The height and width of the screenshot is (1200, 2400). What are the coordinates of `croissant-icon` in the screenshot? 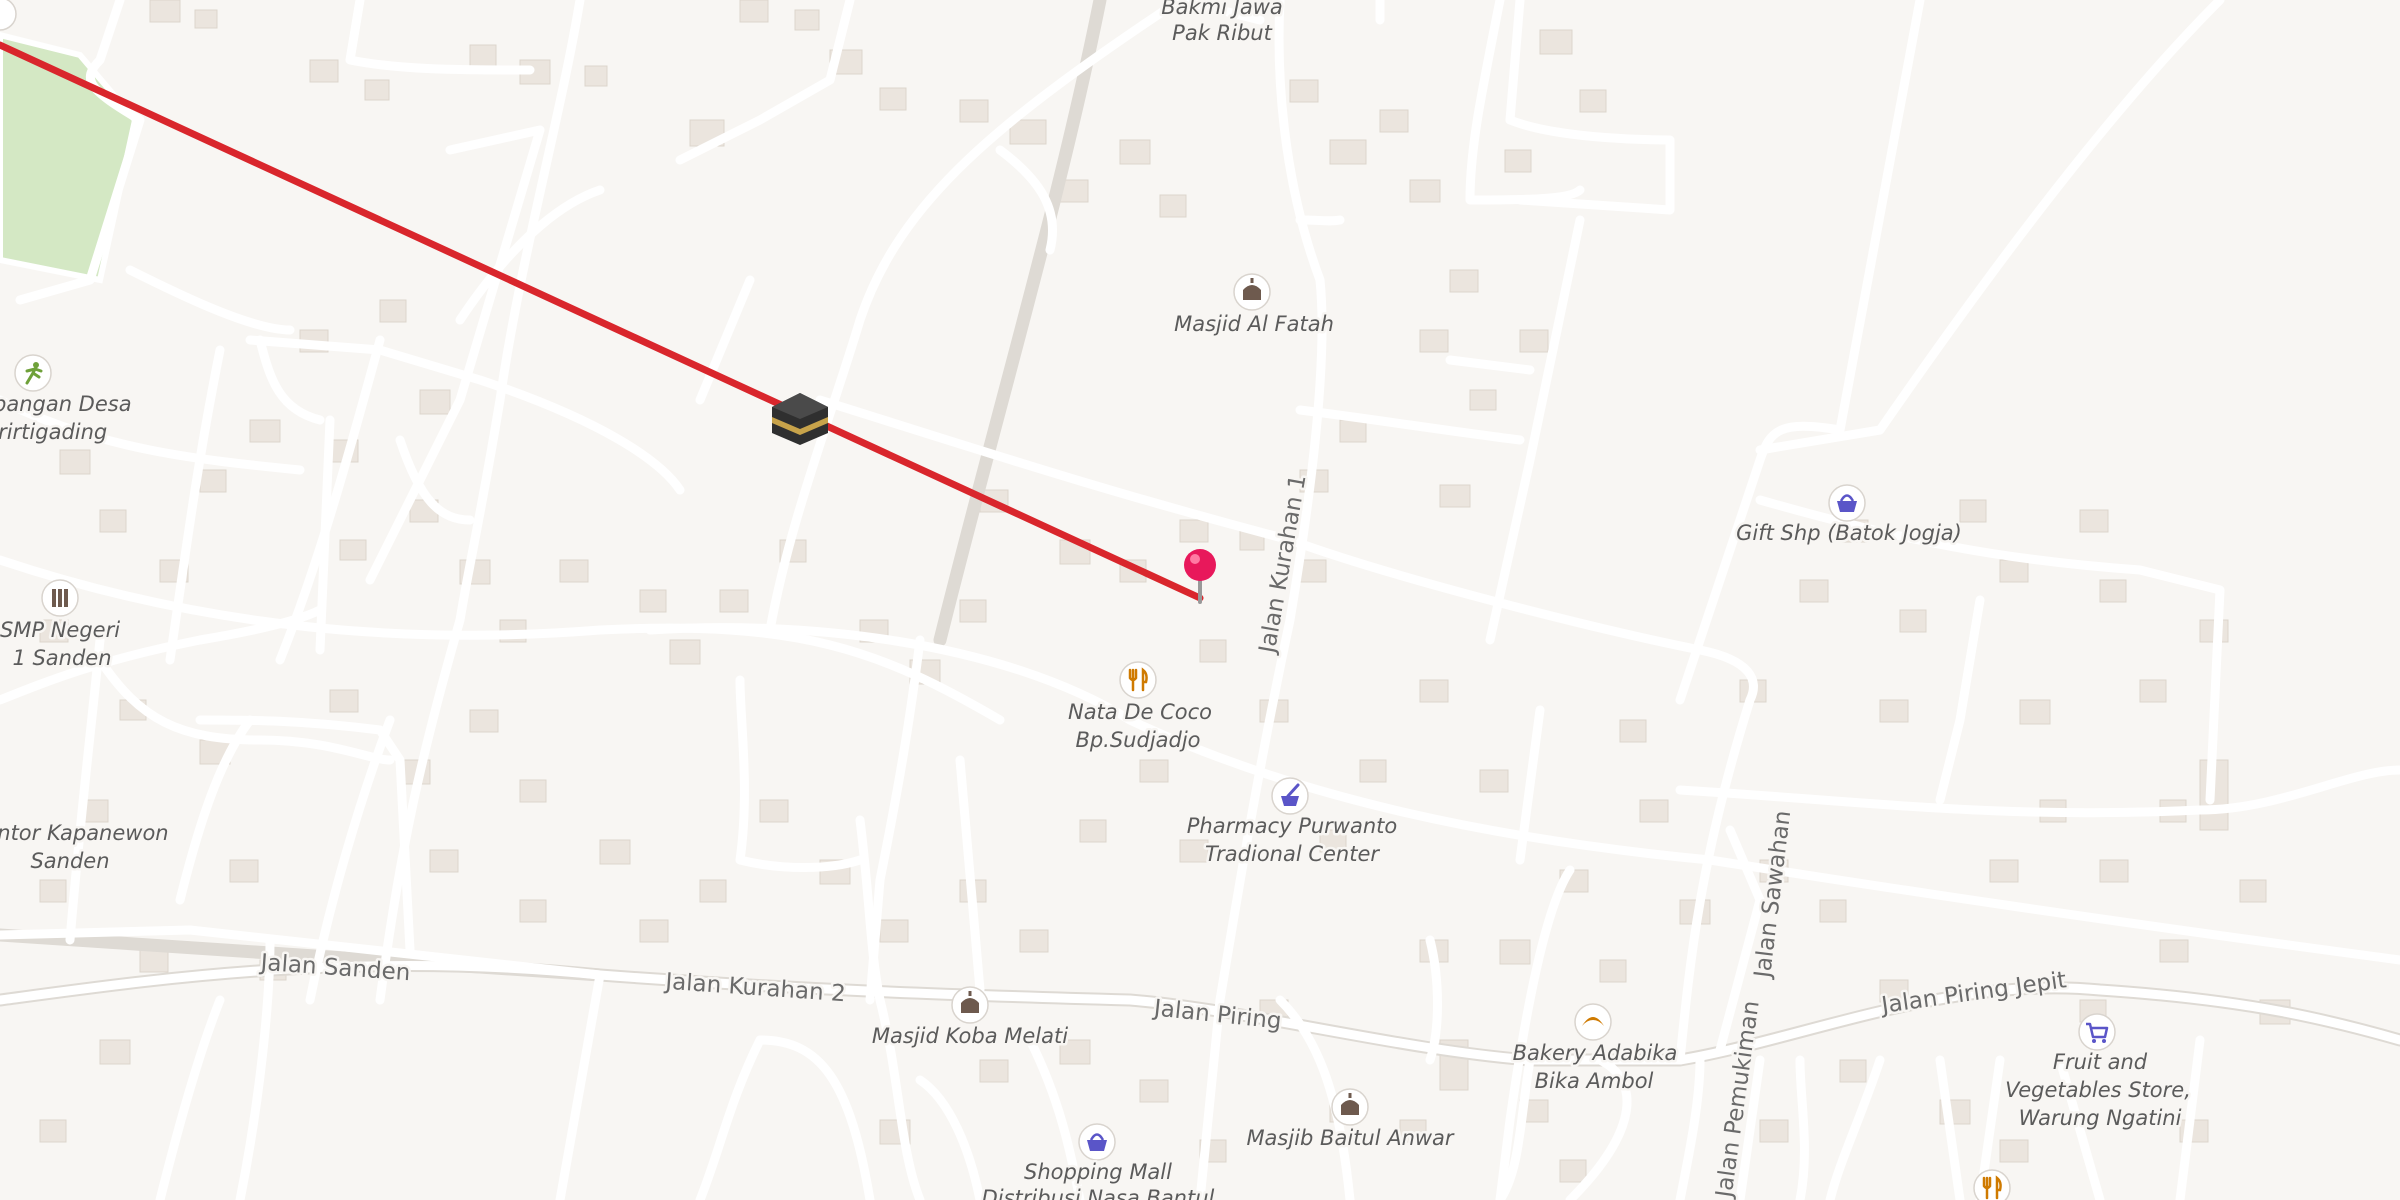 It's located at (1593, 1022).